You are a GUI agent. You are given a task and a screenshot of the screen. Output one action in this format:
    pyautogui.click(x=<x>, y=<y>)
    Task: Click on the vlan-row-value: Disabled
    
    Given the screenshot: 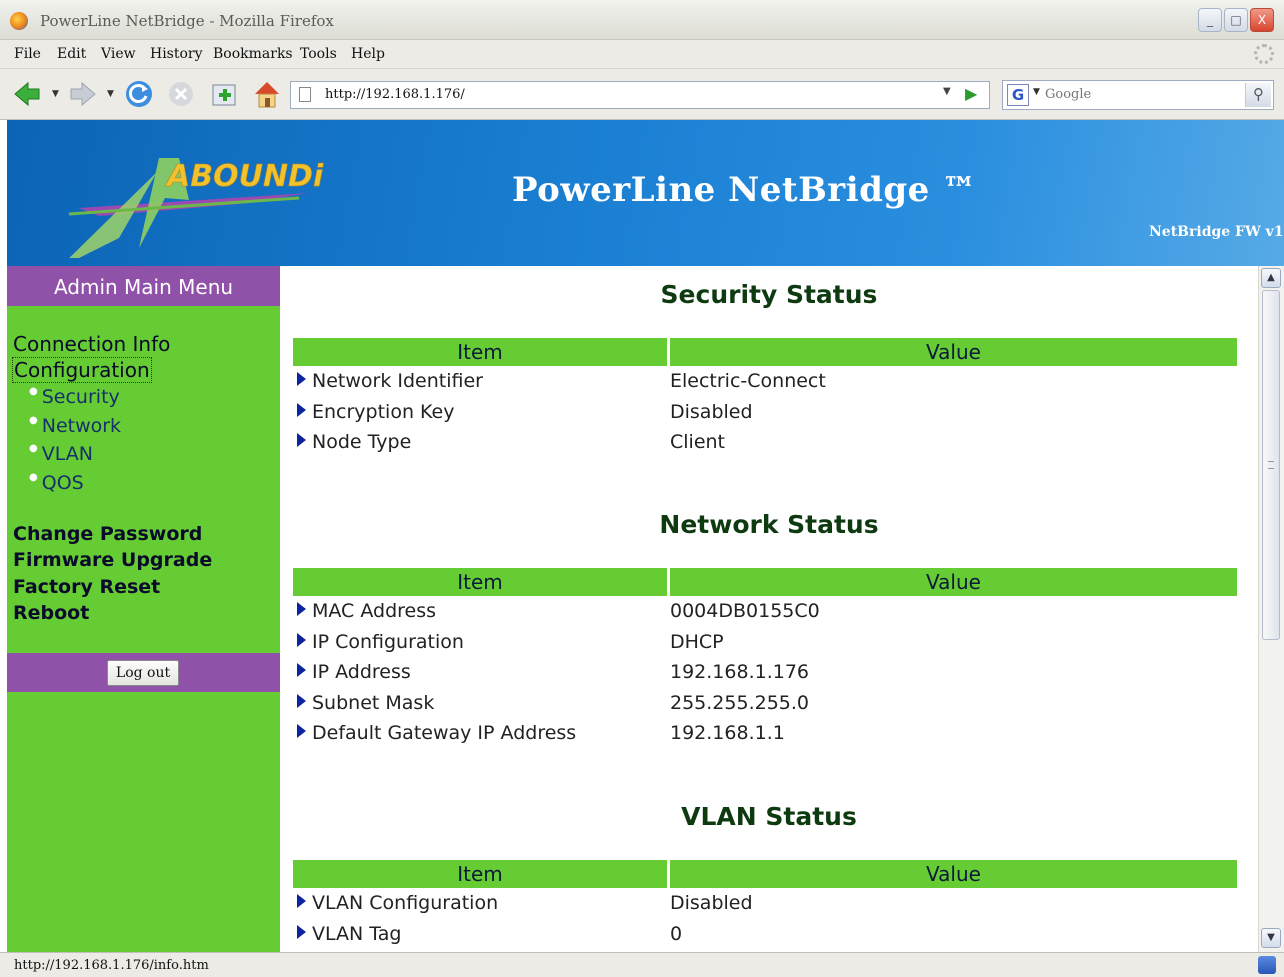 What is the action you would take?
    pyautogui.click(x=711, y=903)
    